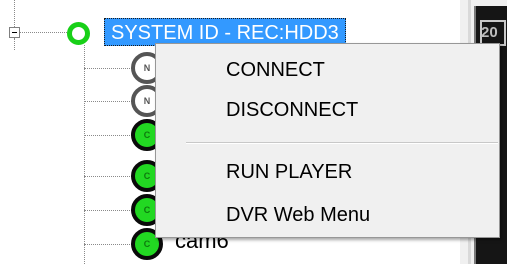 Image resolution: width=507 pixels, height=264 pixels. I want to click on collapse-toggle-icon, so click(14, 32).